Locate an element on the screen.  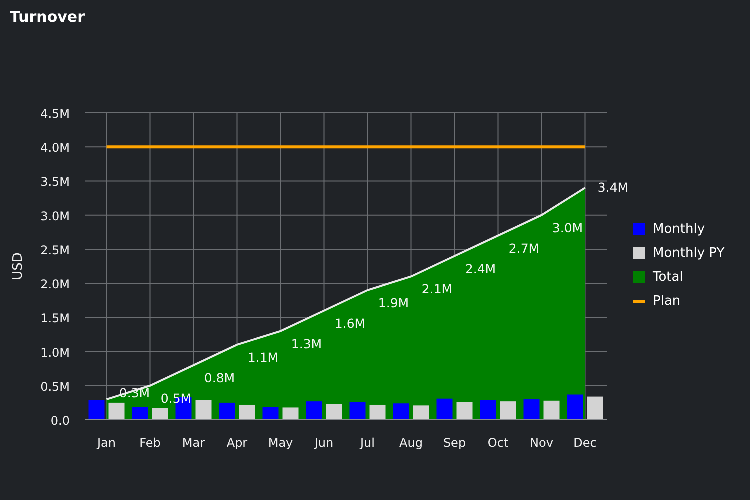
data-label: 2.4M is located at coordinates (480, 268).